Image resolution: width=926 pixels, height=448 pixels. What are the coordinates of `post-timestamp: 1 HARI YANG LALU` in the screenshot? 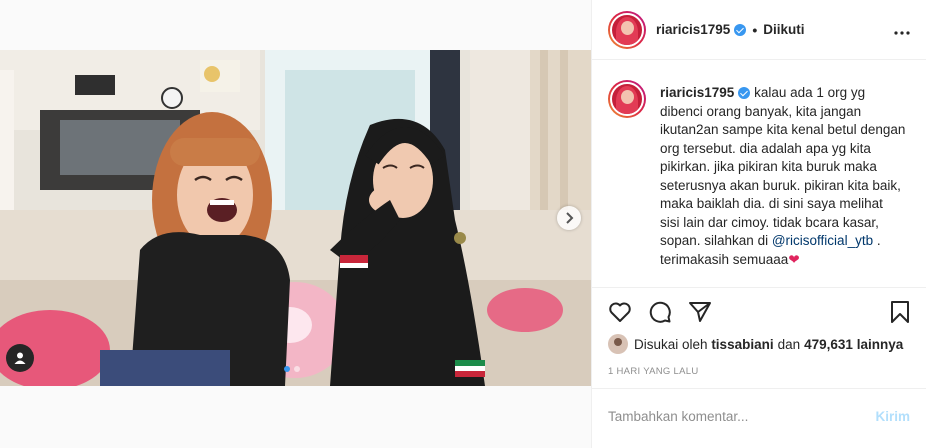 It's located at (653, 371).